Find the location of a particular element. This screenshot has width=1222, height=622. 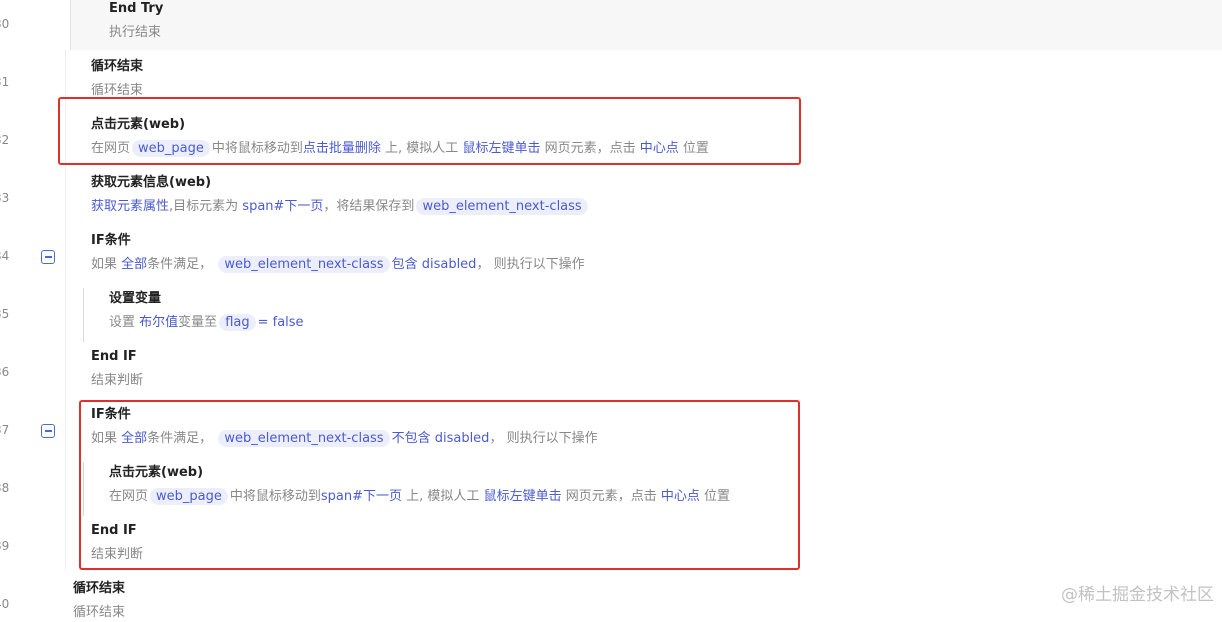

step-title: 设置变量 is located at coordinates (135, 298).